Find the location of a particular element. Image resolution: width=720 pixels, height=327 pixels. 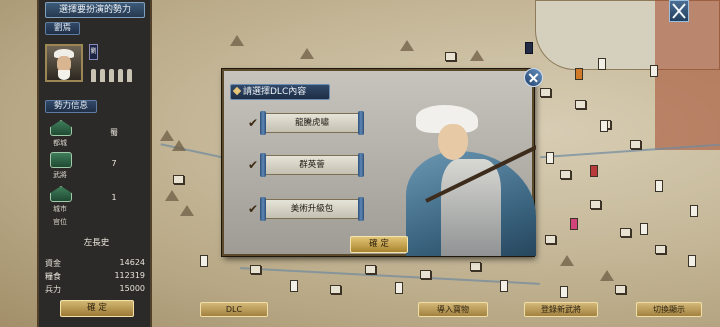

food-value: 112319 is located at coordinates (129, 275).